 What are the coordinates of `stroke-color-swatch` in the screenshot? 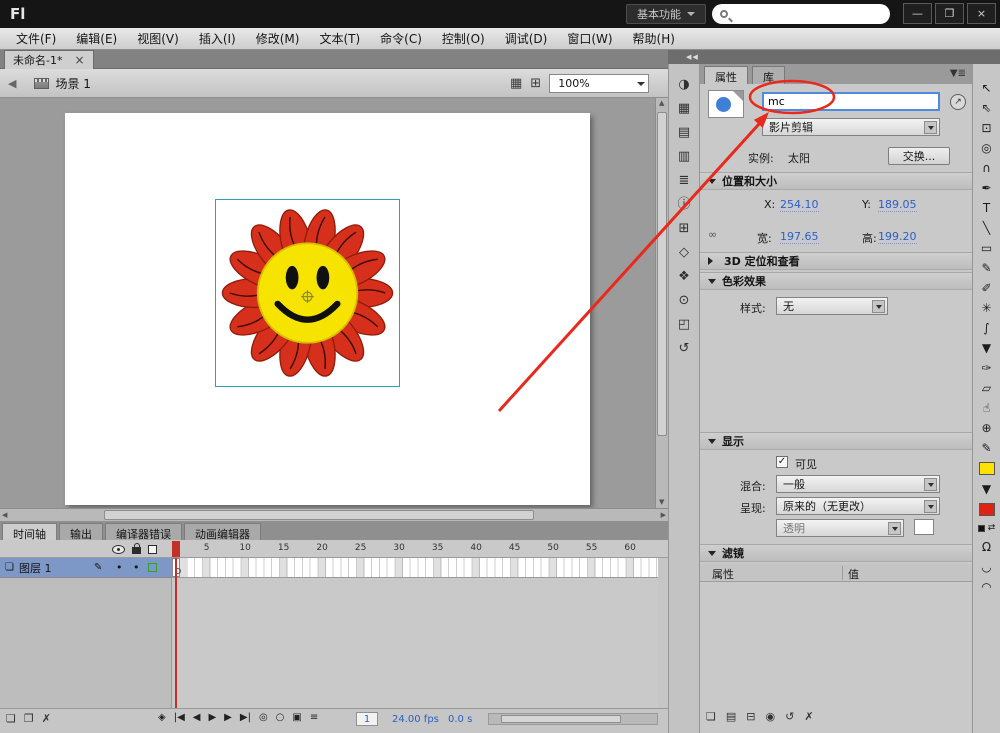 It's located at (986, 468).